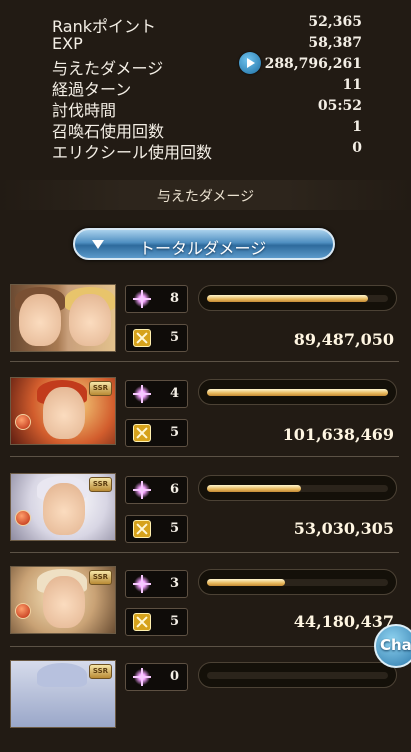 The width and height of the screenshot is (411, 752). What do you see at coordinates (357, 148) in the screenshot?
I see `stat-value: 0` at bounding box center [357, 148].